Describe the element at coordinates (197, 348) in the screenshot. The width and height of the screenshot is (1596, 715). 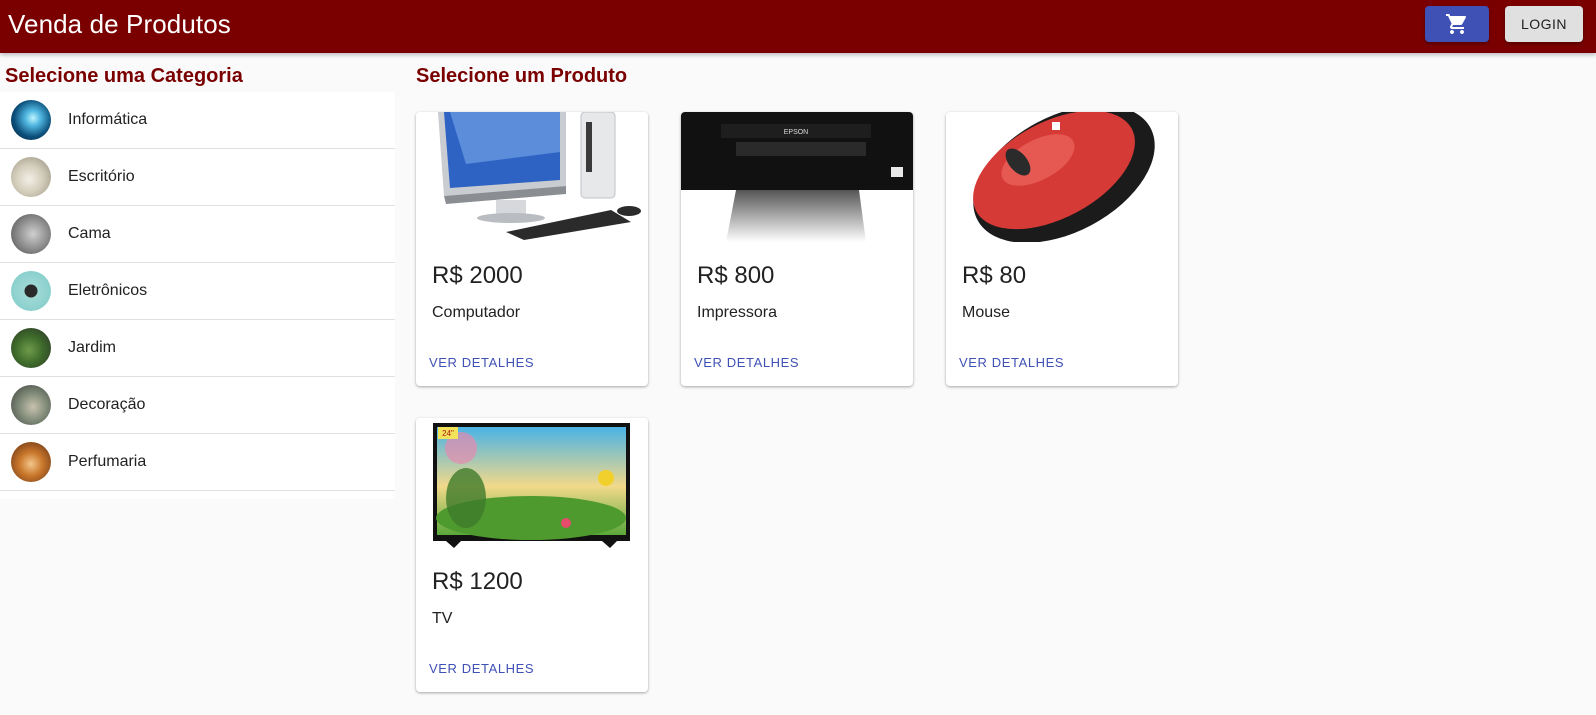
I see `category-item-jardim: Jardim` at that location.